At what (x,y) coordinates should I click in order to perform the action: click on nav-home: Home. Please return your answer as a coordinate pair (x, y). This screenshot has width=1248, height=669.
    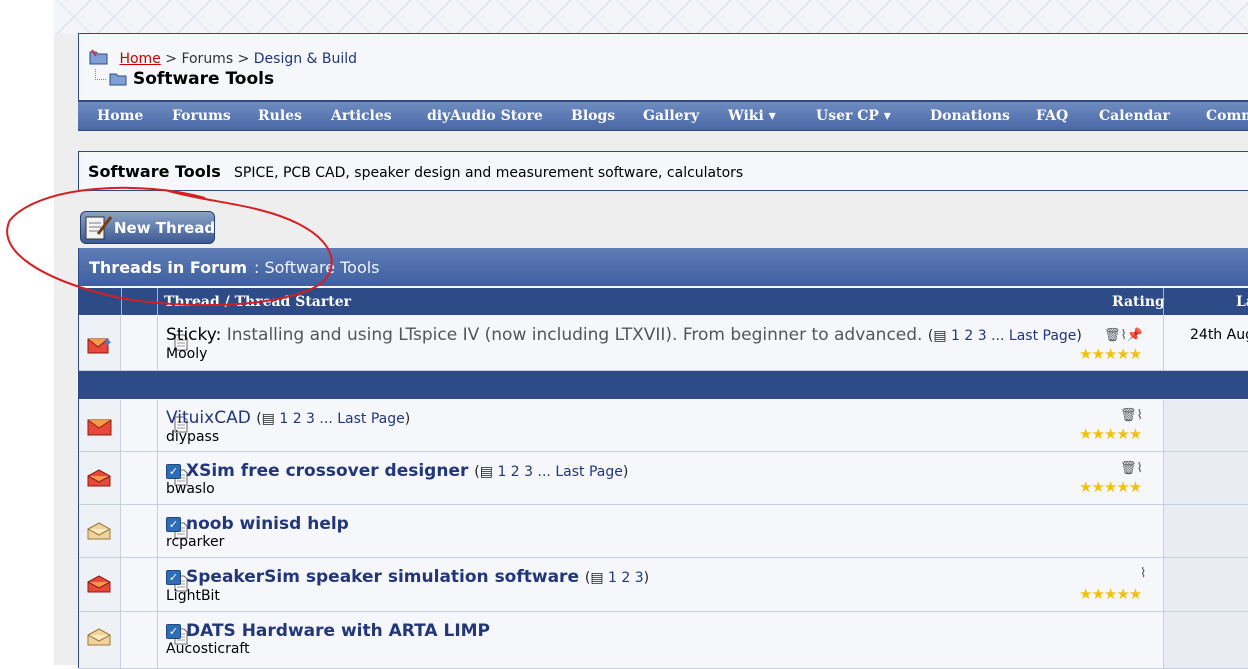
    Looking at the image, I should click on (120, 116).